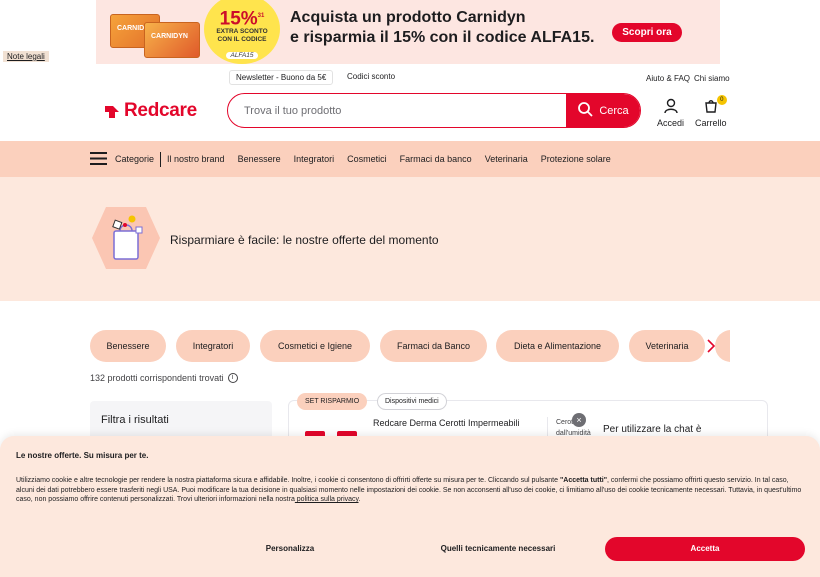 This screenshot has height=577, width=820. I want to click on cart-icon: 0, so click(715, 104).